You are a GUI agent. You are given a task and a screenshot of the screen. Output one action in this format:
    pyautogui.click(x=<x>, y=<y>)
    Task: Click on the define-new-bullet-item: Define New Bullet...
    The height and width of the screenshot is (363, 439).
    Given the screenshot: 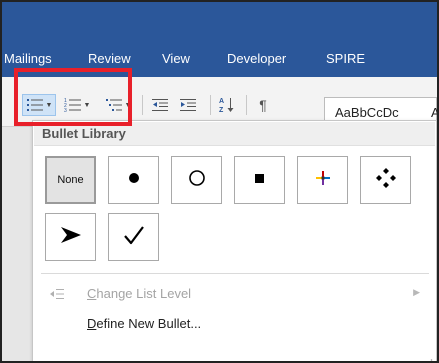 What is the action you would take?
    pyautogui.click(x=234, y=324)
    